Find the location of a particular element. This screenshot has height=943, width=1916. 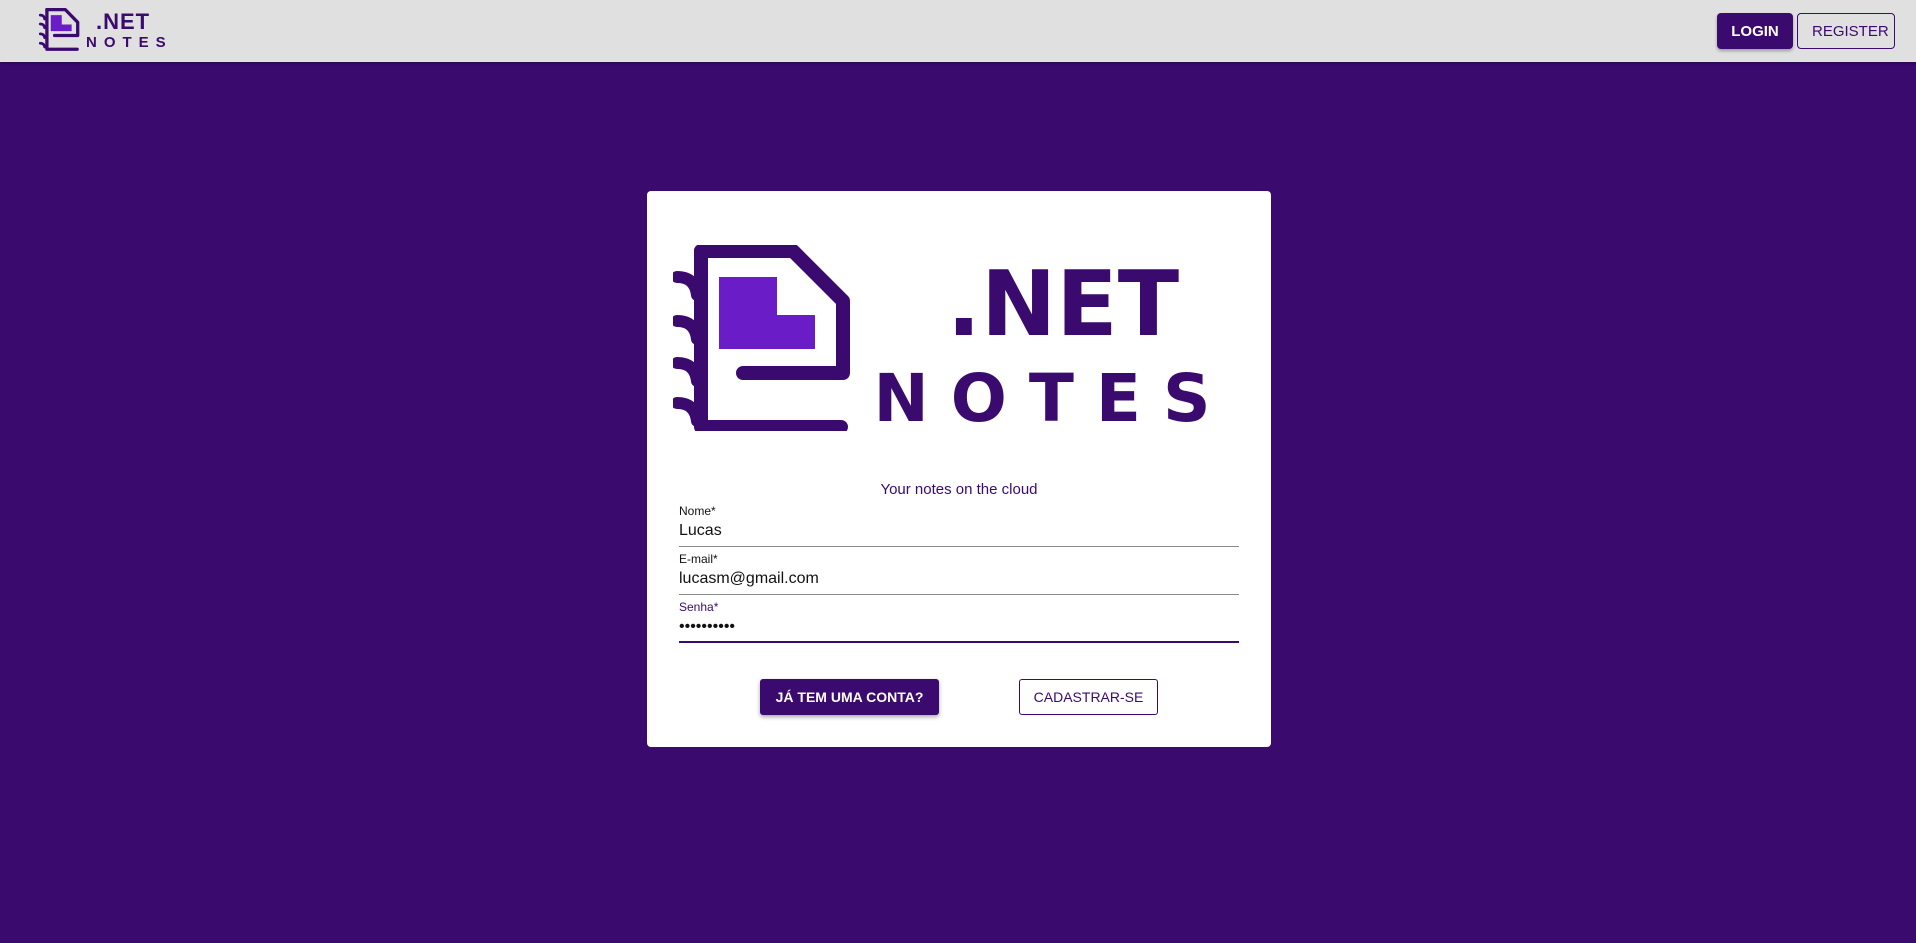

name-input is located at coordinates (959, 532).